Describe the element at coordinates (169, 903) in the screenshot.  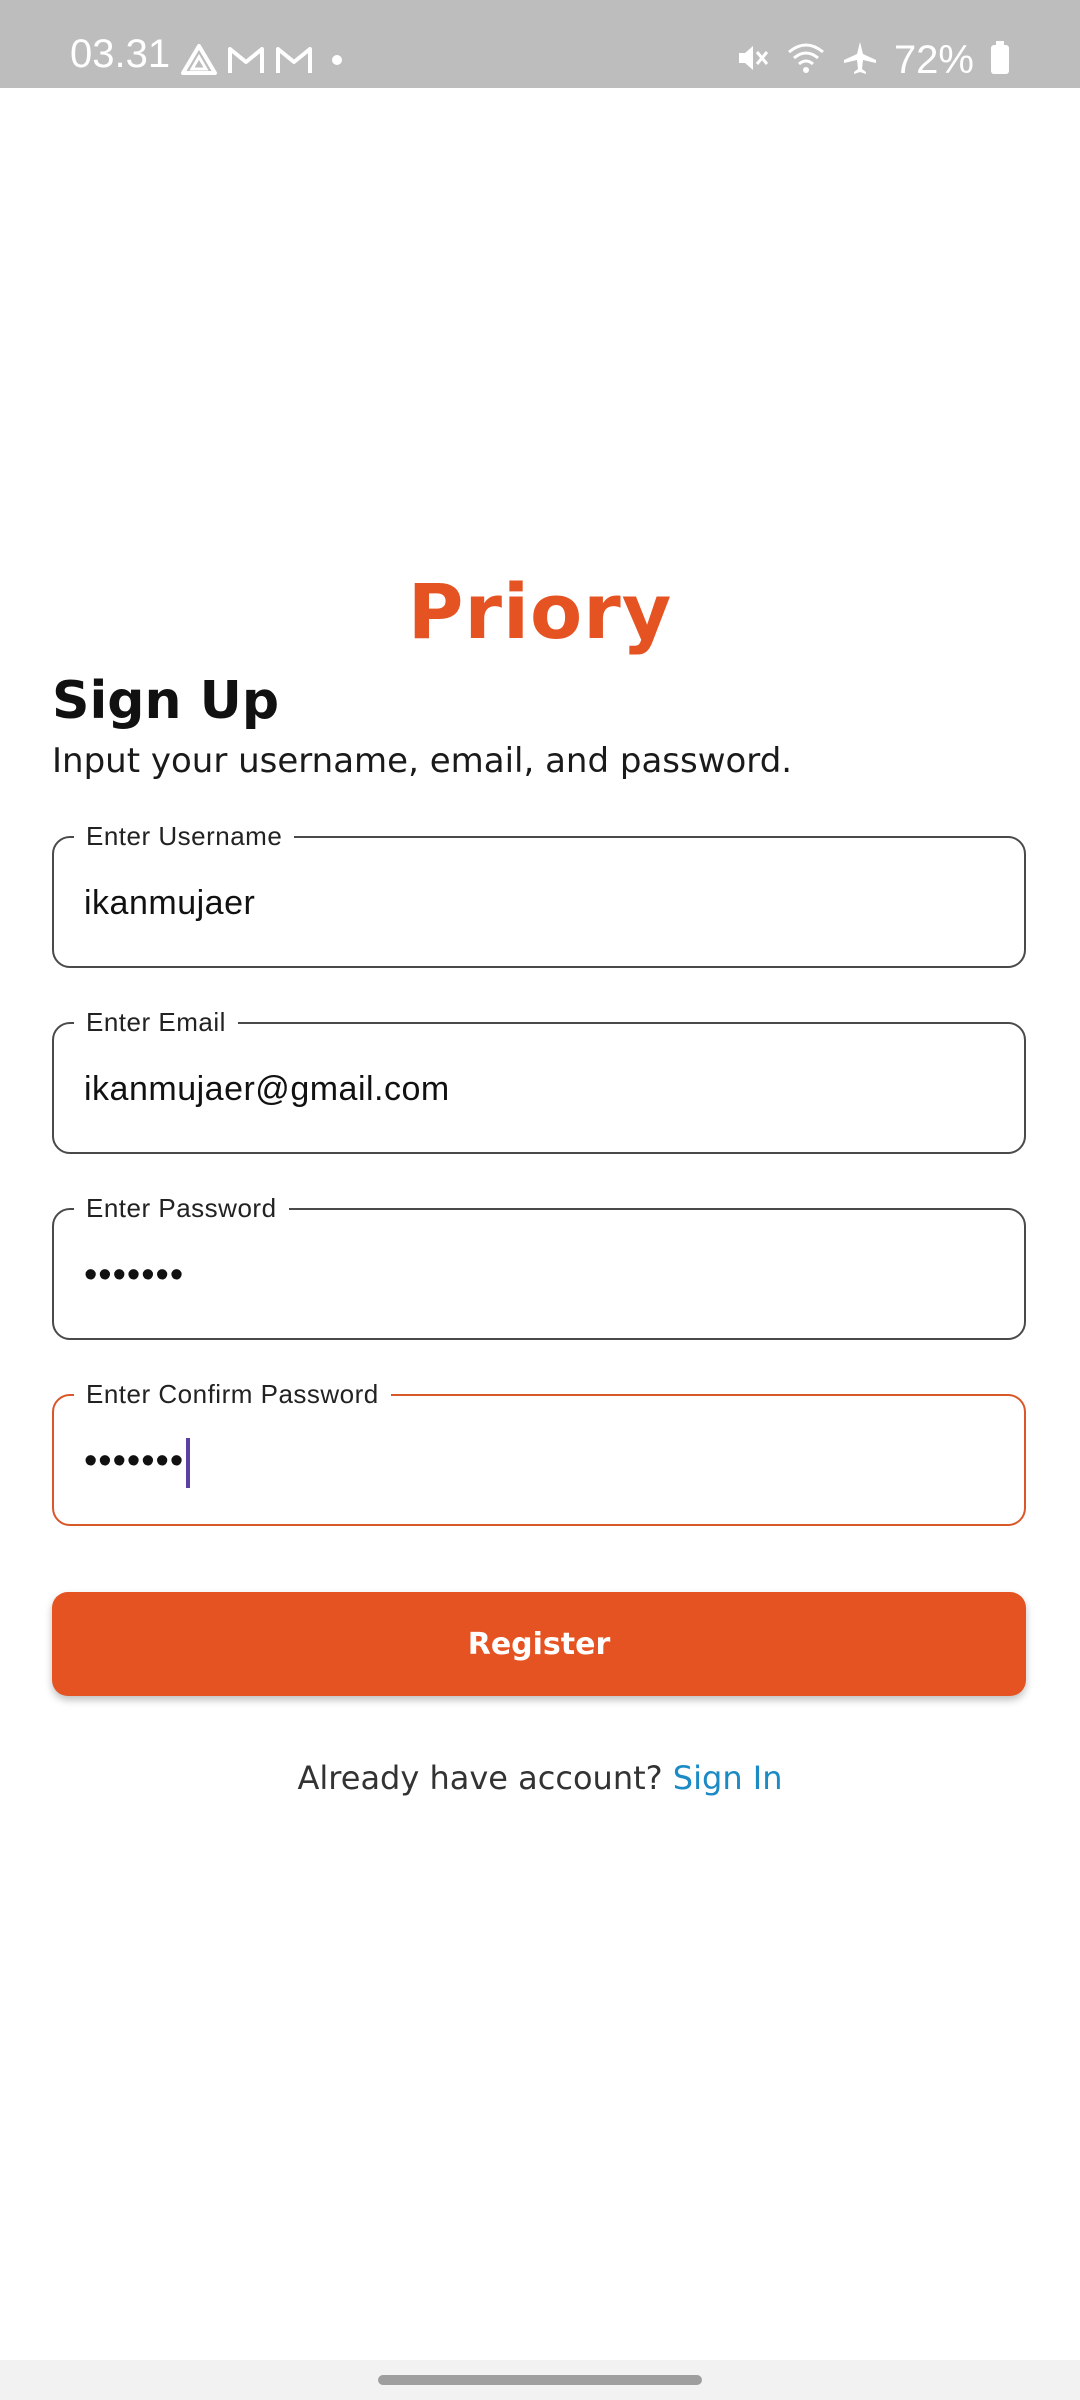
I see `username-value: ikanmujaer` at that location.